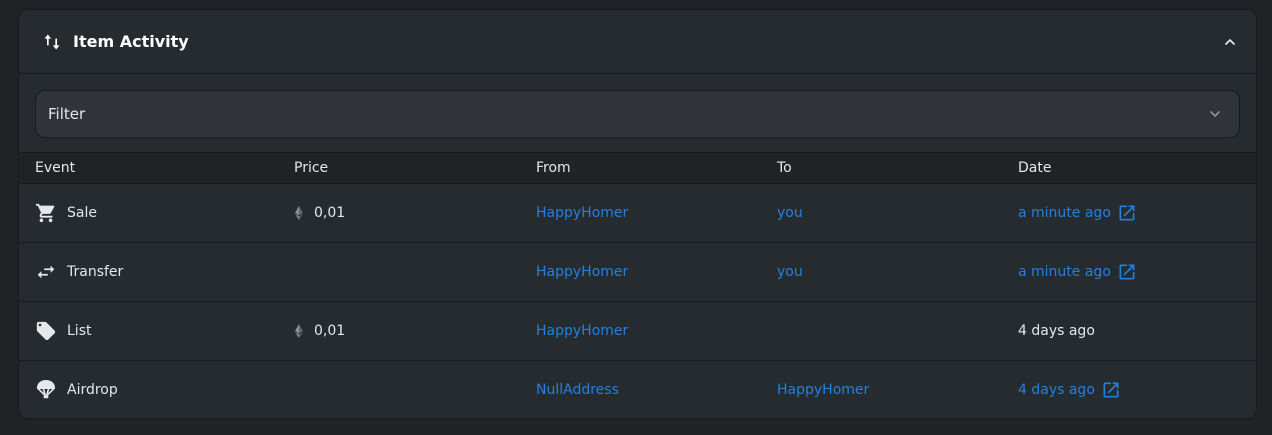  Describe the element at coordinates (95, 272) in the screenshot. I see `event-label: Transfer` at that location.